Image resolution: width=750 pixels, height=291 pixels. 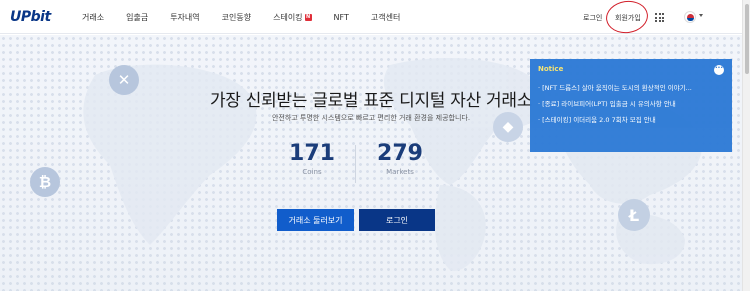 I want to click on chevron-down-icon, so click(x=701, y=15).